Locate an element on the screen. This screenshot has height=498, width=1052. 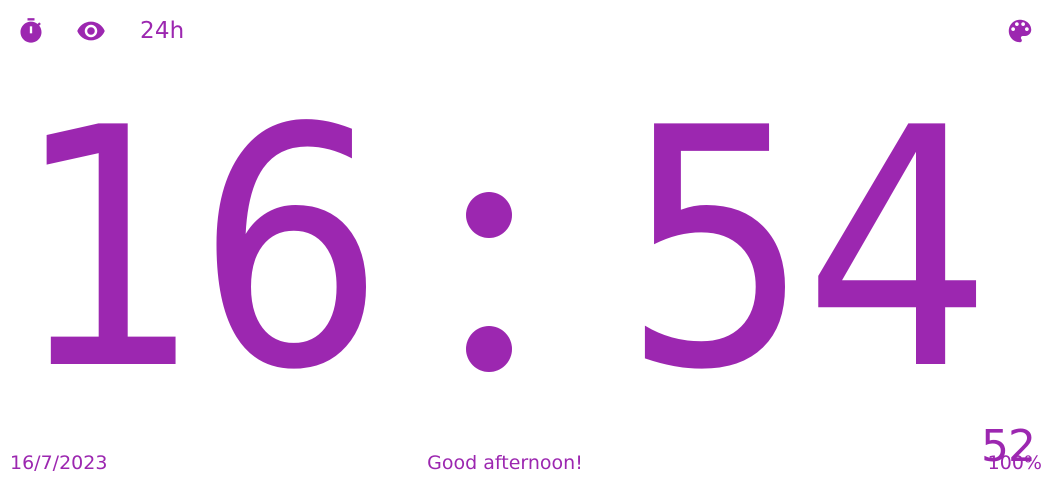
separator-dot-top is located at coordinates (489, 215).